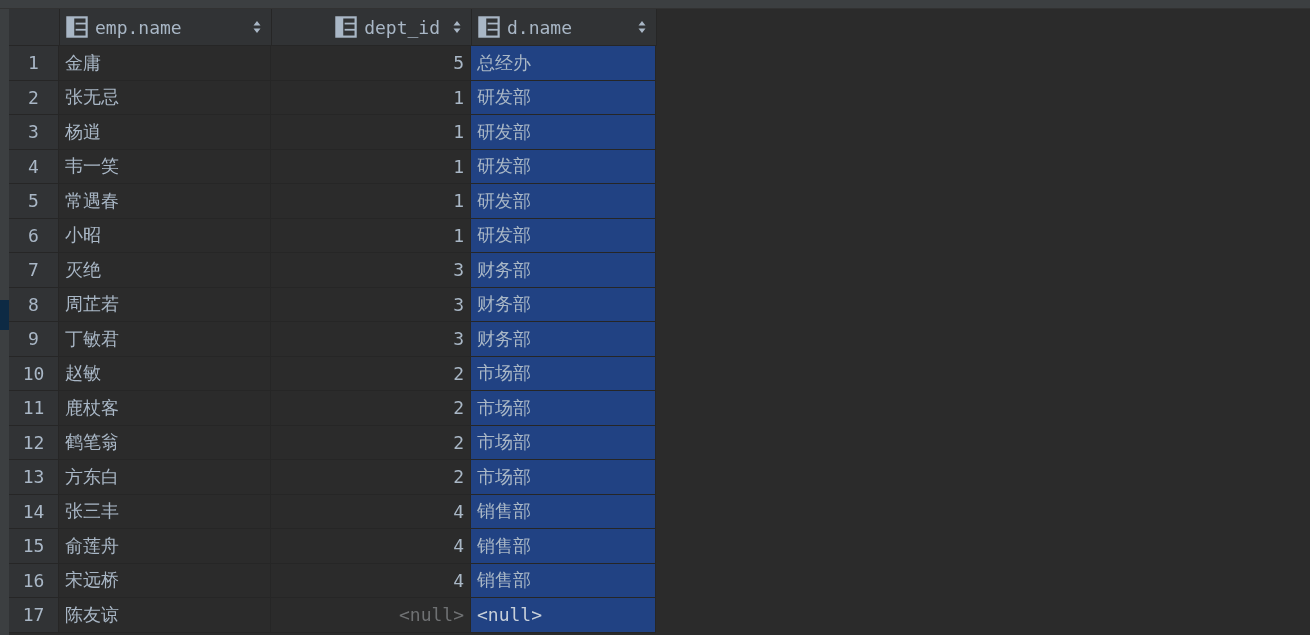 This screenshot has height=635, width=1310. I want to click on table-cell: 俞莲舟, so click(165, 546).